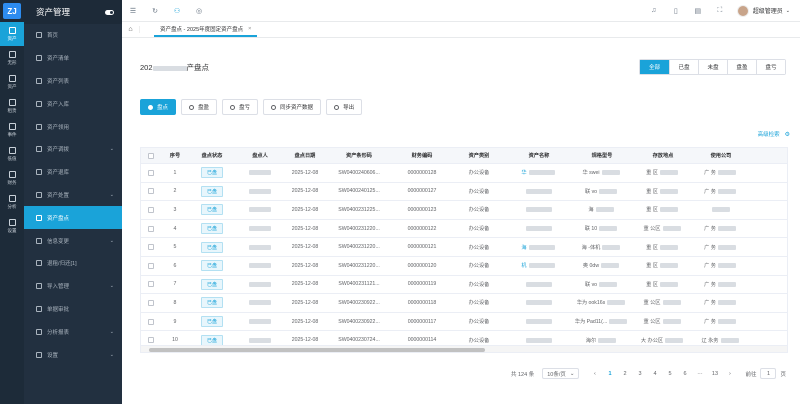 This screenshot has height=404, width=800. I want to click on advanced-search: 高级检索 ⚙, so click(774, 134).